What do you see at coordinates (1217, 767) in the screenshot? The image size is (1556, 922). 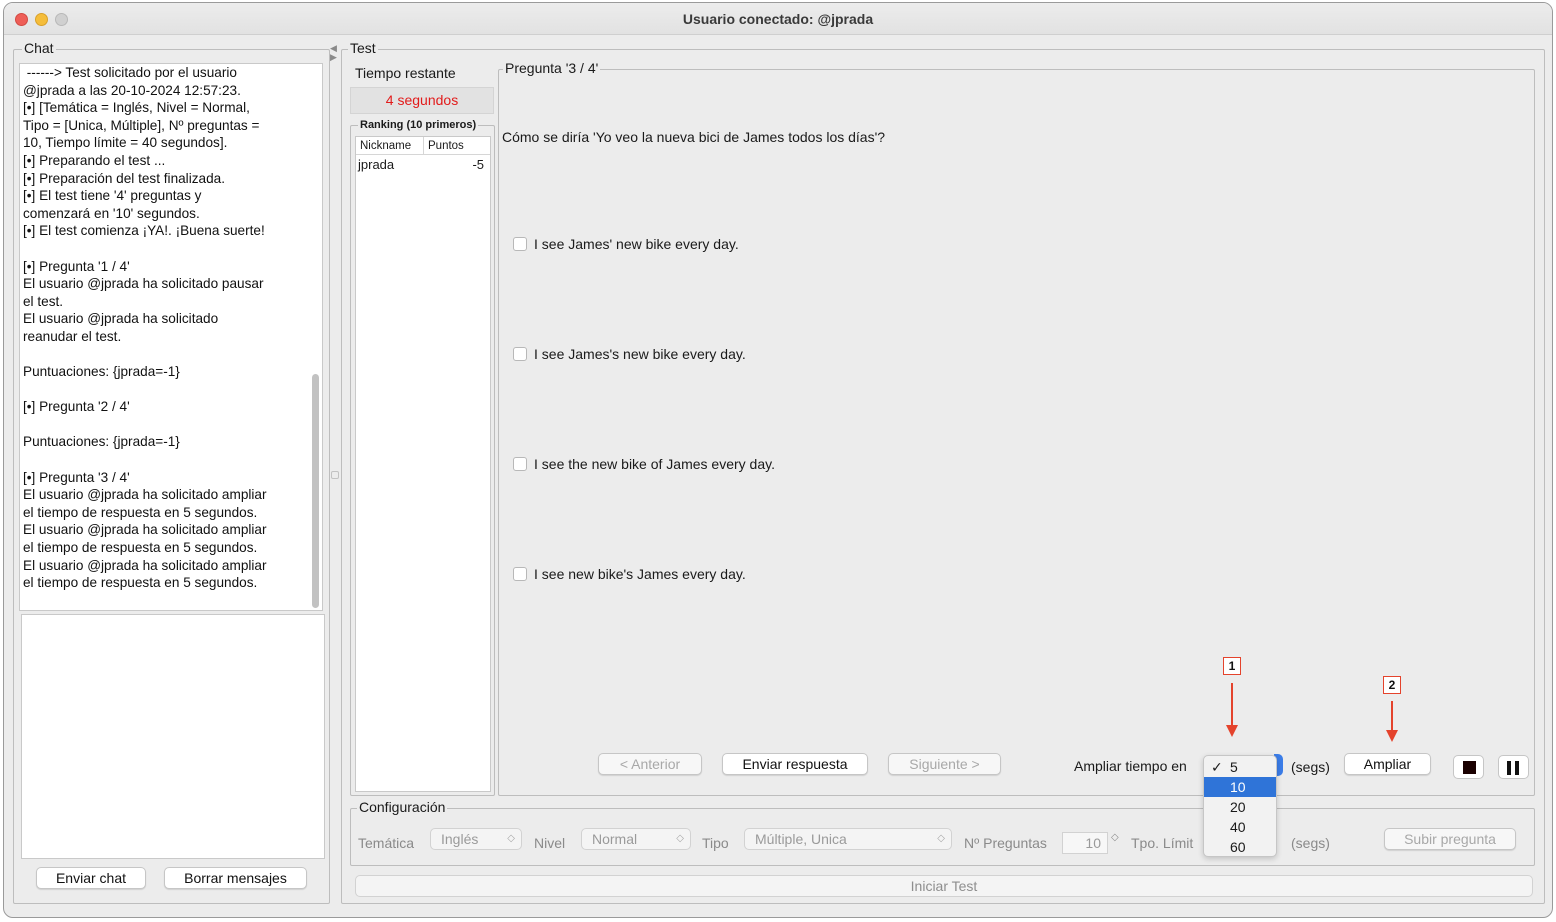 I see `checkmark-icon: ✓` at bounding box center [1217, 767].